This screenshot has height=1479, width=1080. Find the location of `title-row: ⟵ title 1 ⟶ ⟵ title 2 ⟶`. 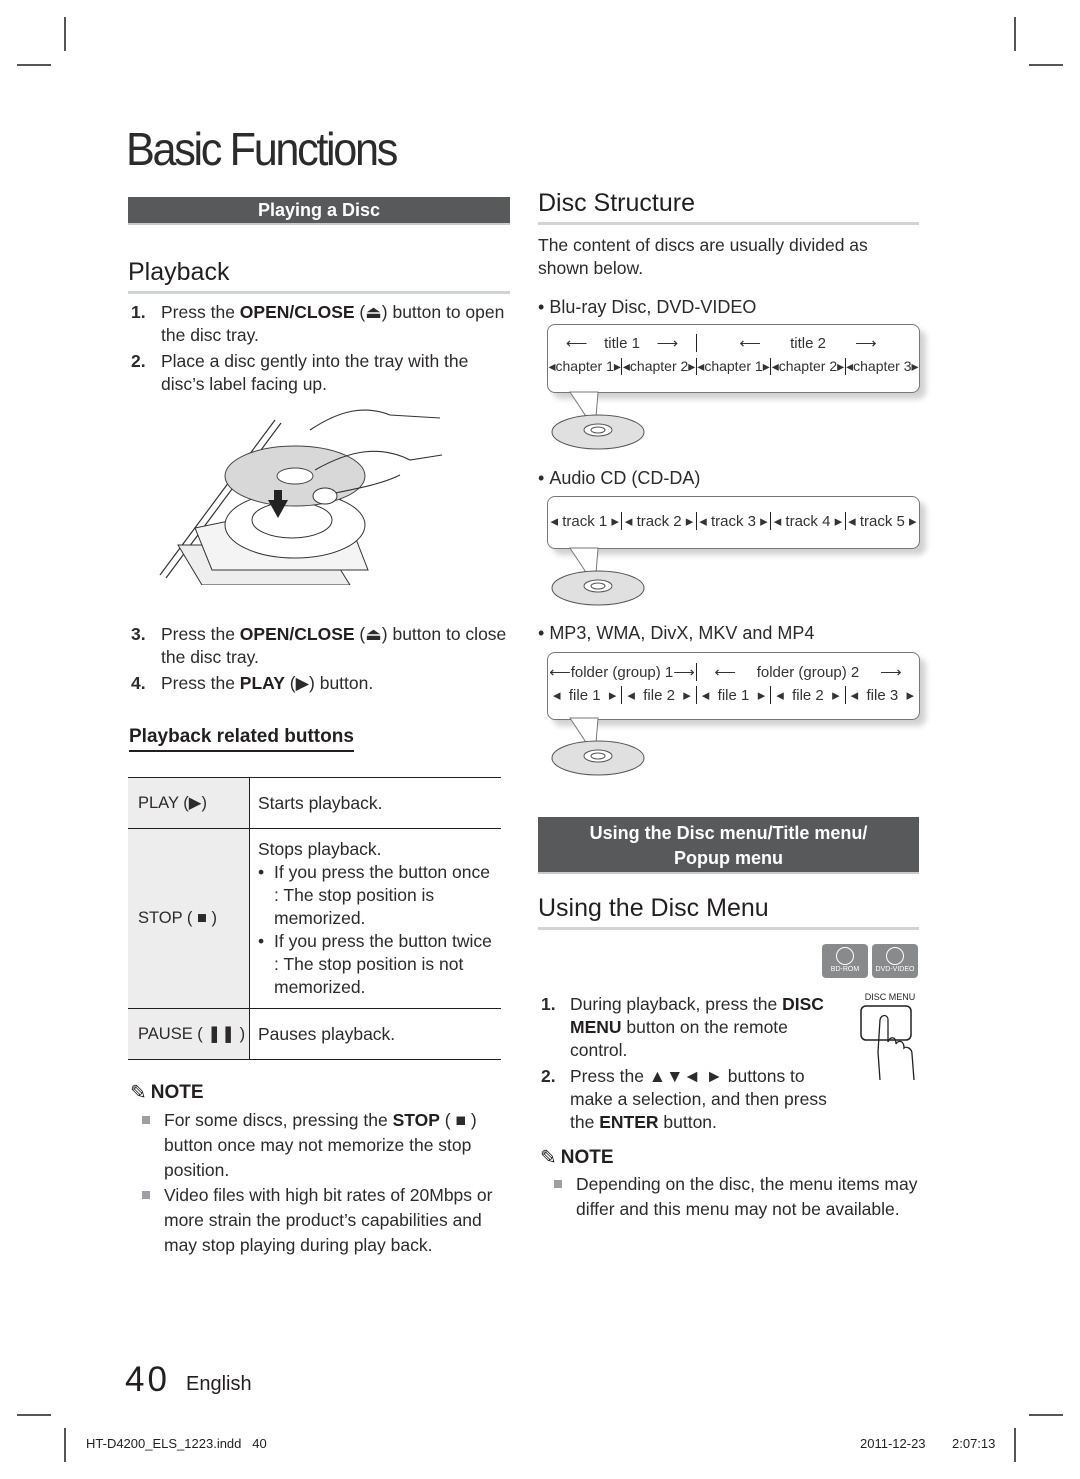

title-row: ⟵ title 1 ⟶ ⟵ title 2 ⟶ is located at coordinates (733, 343).